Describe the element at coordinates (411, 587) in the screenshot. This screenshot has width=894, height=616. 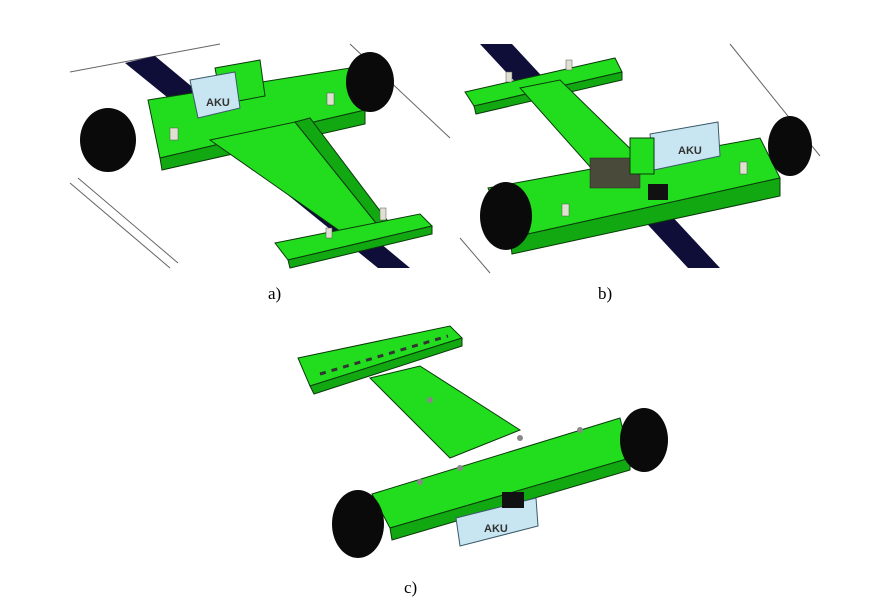
I see `caption-c: c)` at that location.